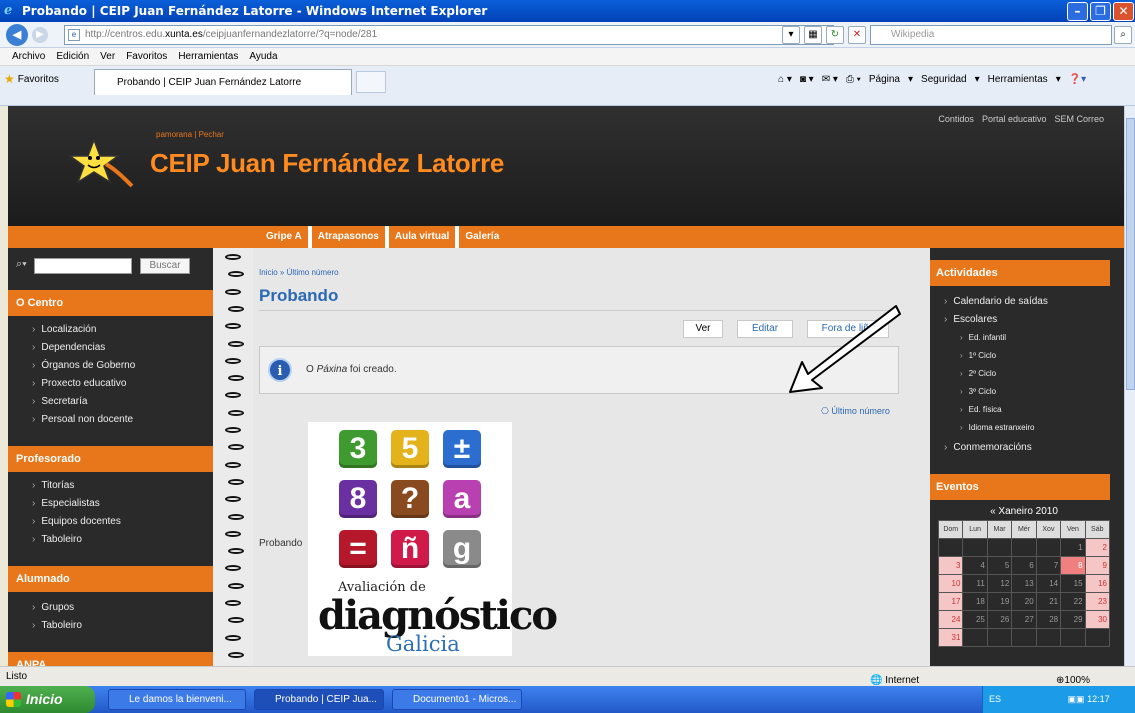 The width and height of the screenshot is (1135, 713). What do you see at coordinates (57, 540) in the screenshot?
I see `sidebar-item-taboleiro: Taboleiro` at bounding box center [57, 540].